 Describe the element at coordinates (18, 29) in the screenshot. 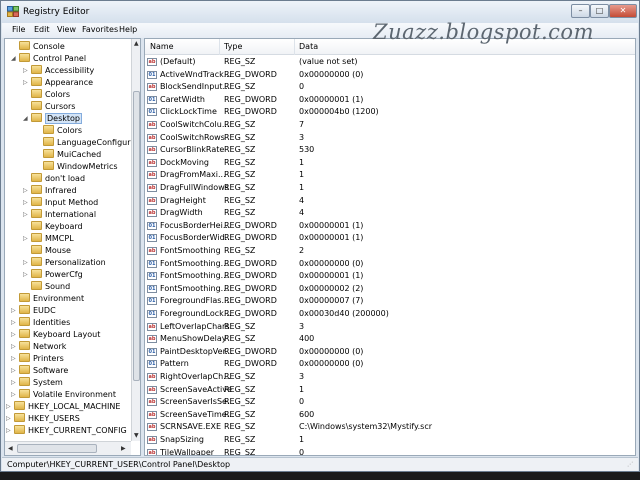

I see `menu-file: File` at that location.